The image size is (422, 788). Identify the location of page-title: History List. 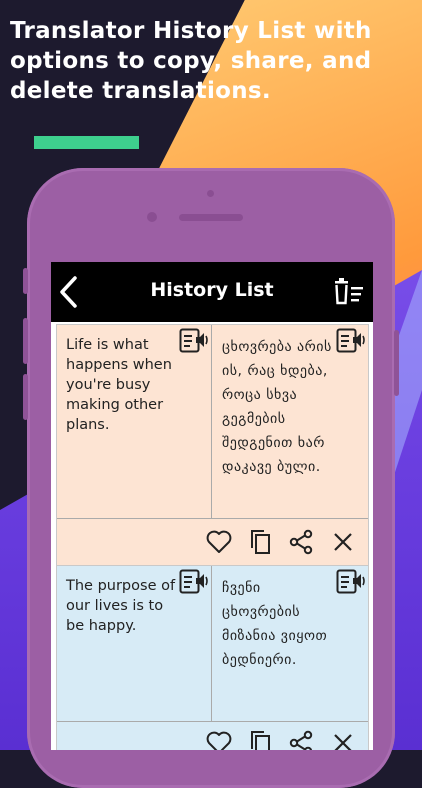
(212, 290).